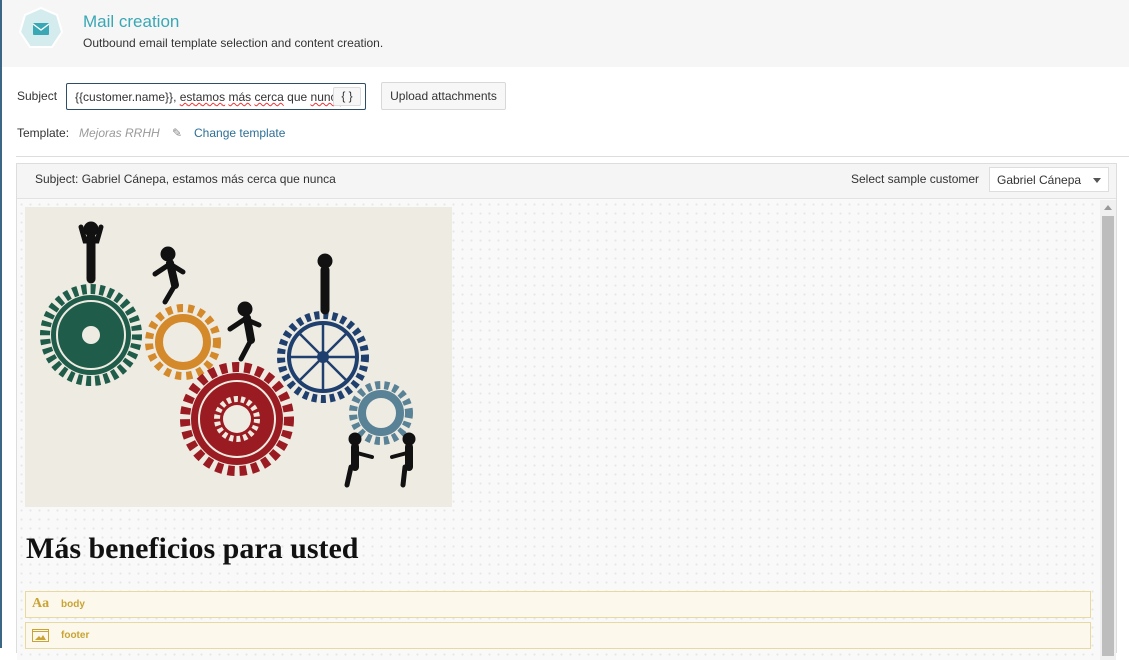 Image resolution: width=1129 pixels, height=660 pixels. I want to click on sample-customer-label: Select sample customer, so click(915, 179).